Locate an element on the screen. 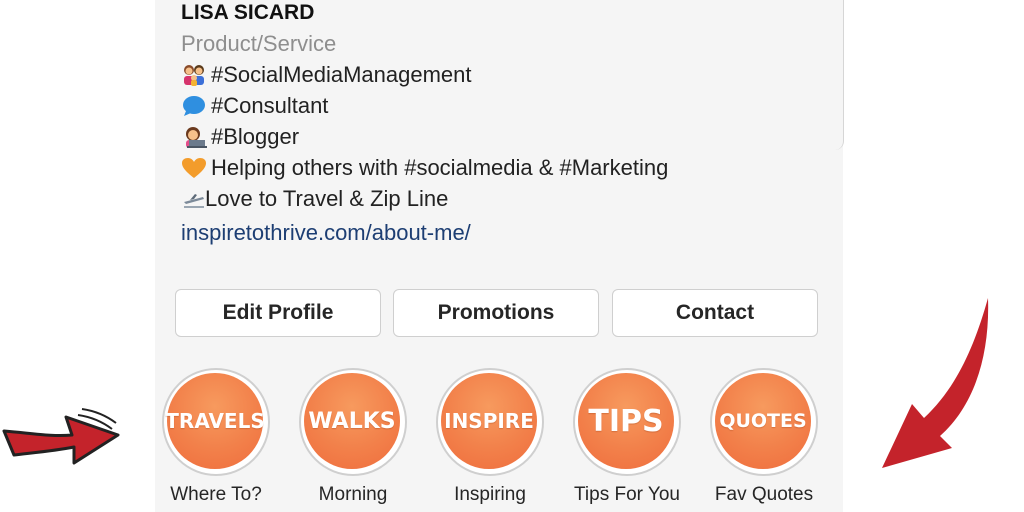 The image size is (1024, 512). bio-line: Love to Travel & Zip Line is located at coordinates (314, 199).